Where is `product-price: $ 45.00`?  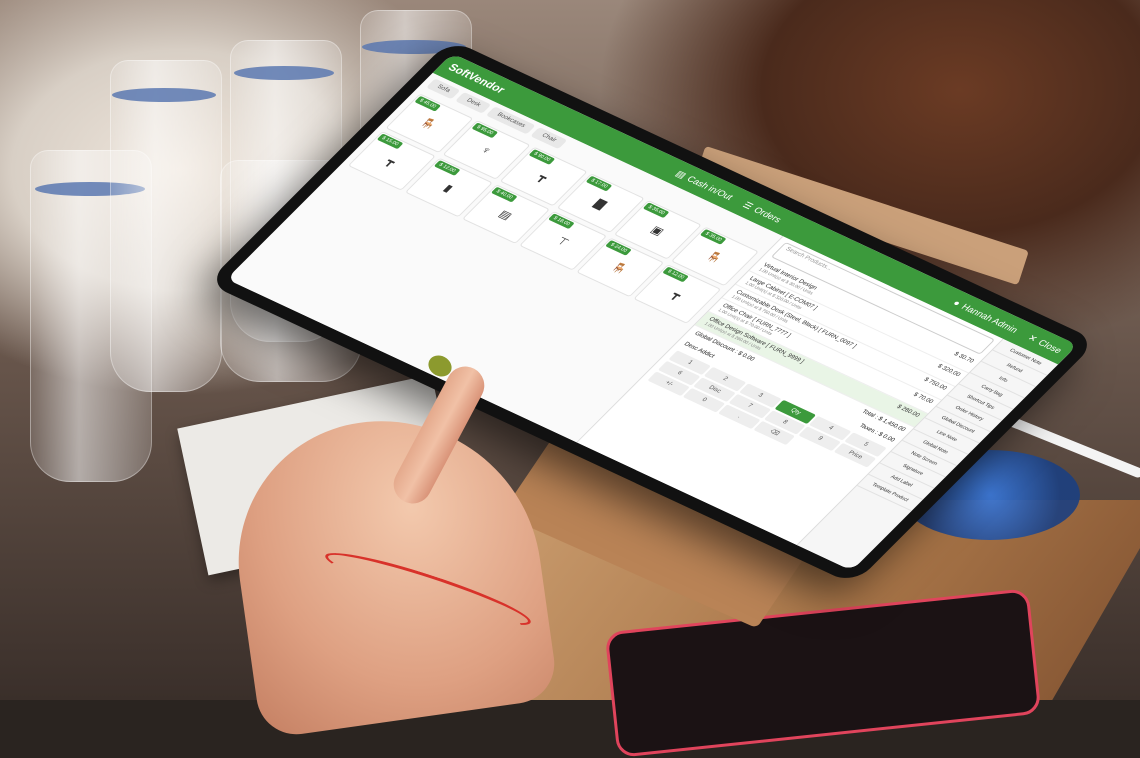
product-price: $ 45.00 is located at coordinates (427, 103).